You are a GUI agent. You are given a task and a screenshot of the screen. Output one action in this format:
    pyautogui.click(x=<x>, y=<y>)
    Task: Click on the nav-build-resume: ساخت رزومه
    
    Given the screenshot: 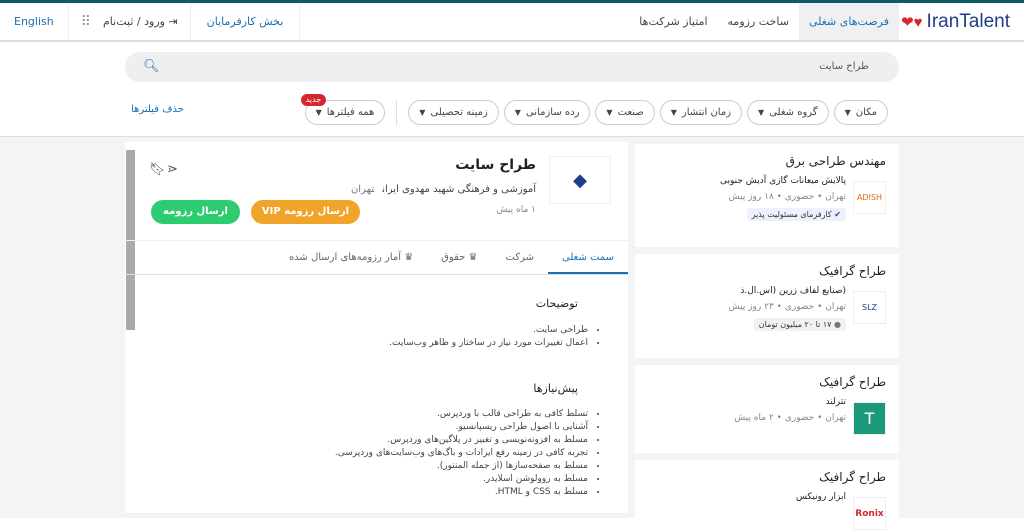 What is the action you would take?
    pyautogui.click(x=758, y=21)
    